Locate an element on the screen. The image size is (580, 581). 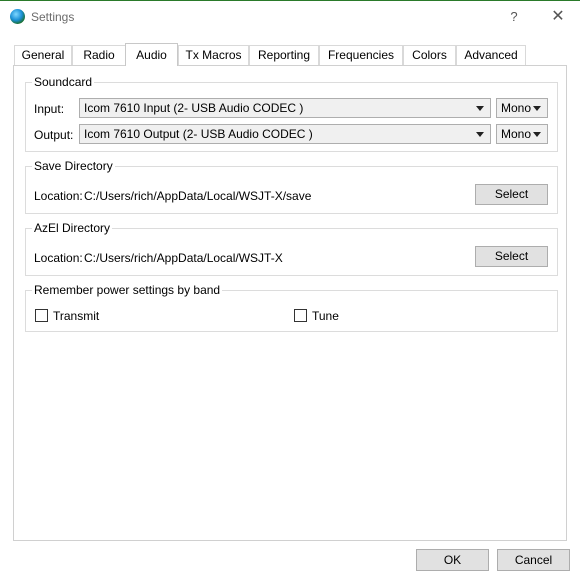
transmit-checkbox is located at coordinates (41, 315).